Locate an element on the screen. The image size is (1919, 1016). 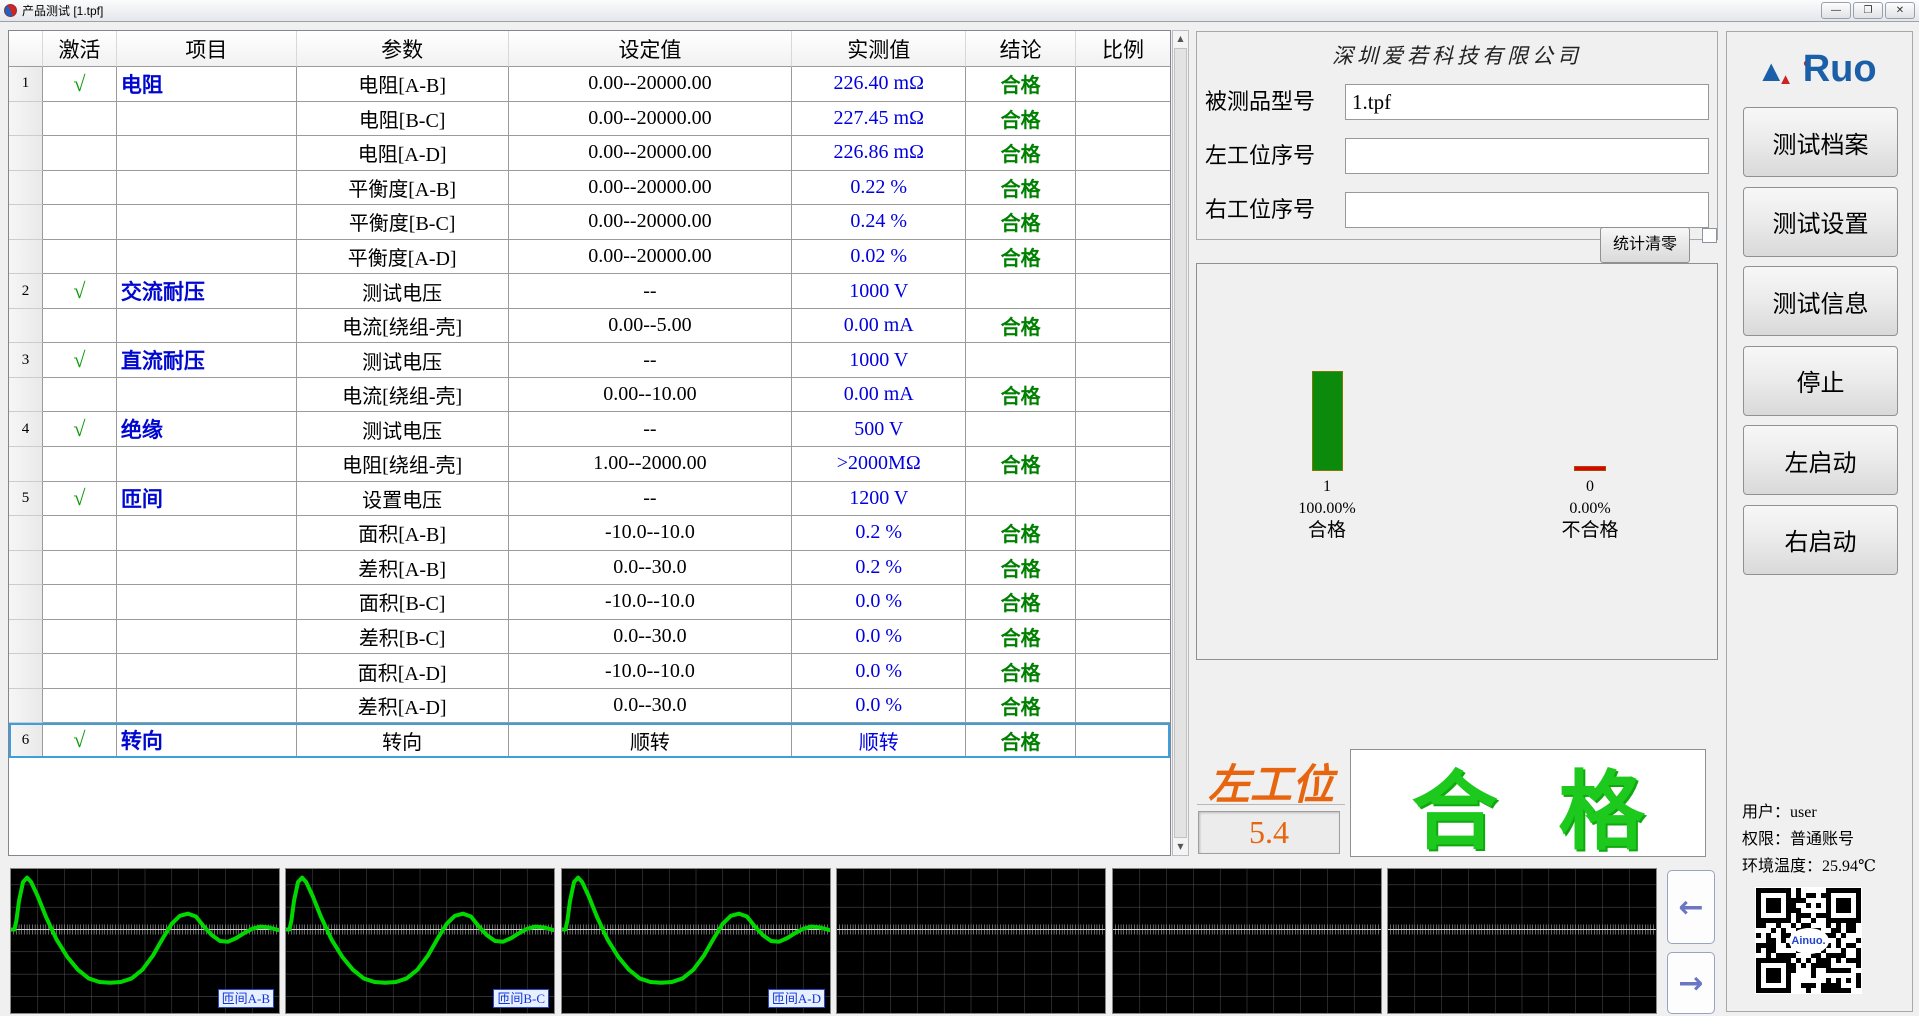
station-label: 左工位 is located at coordinates (1271, 780).